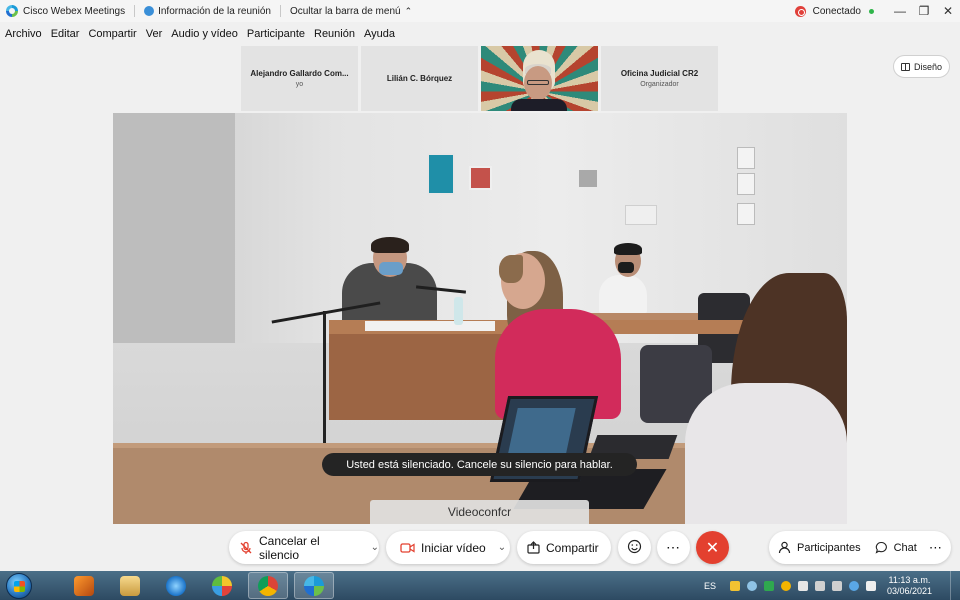  I want to click on internet-explorer-icon, so click(176, 585).